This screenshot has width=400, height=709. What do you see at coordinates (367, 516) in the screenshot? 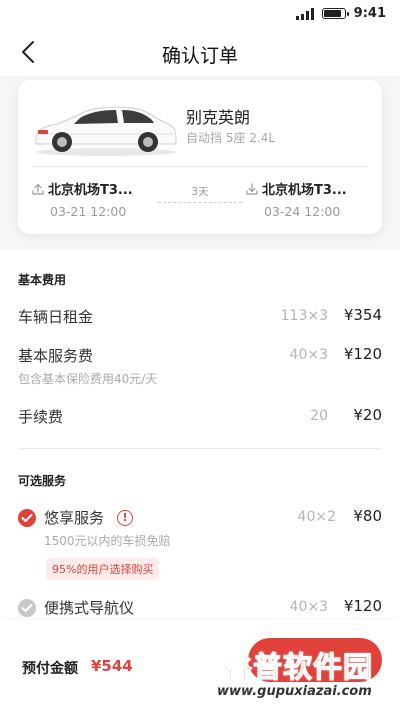
I see `enjoy-service-amount: ¥80` at bounding box center [367, 516].